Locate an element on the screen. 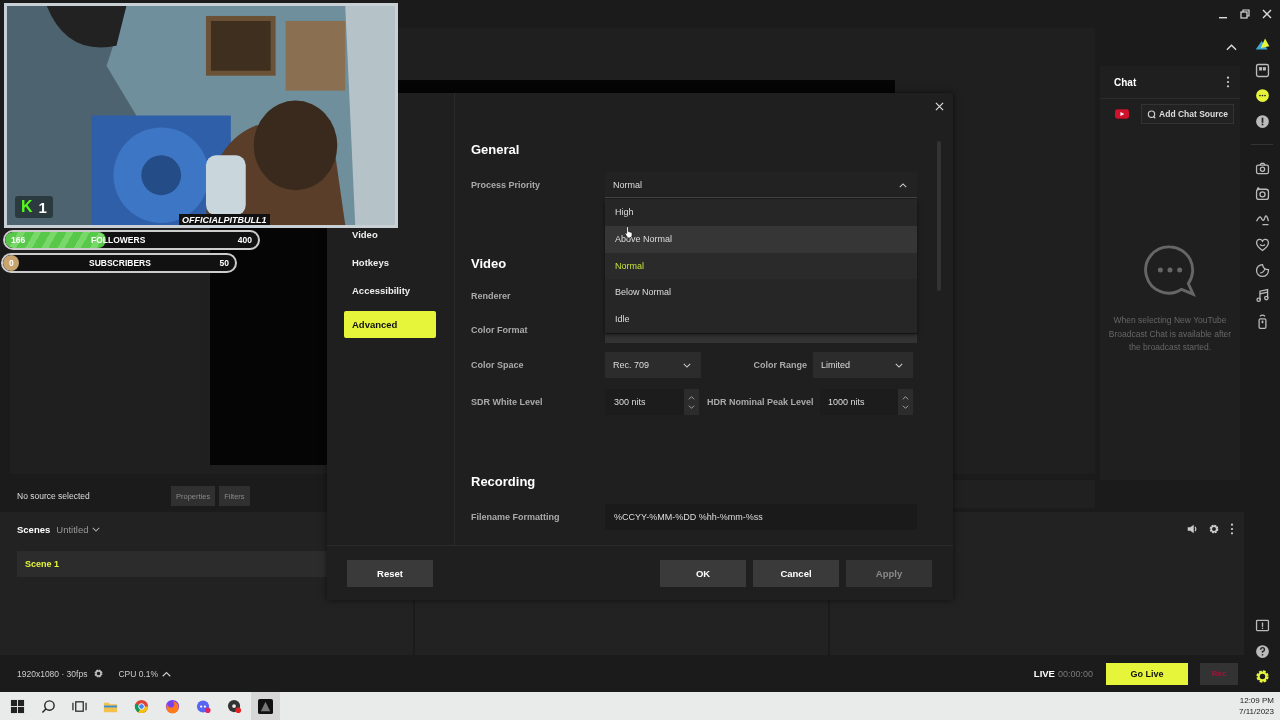 This screenshot has width=1280, height=720. setting-label: HDR Nominal Peak Level is located at coordinates (760, 402).